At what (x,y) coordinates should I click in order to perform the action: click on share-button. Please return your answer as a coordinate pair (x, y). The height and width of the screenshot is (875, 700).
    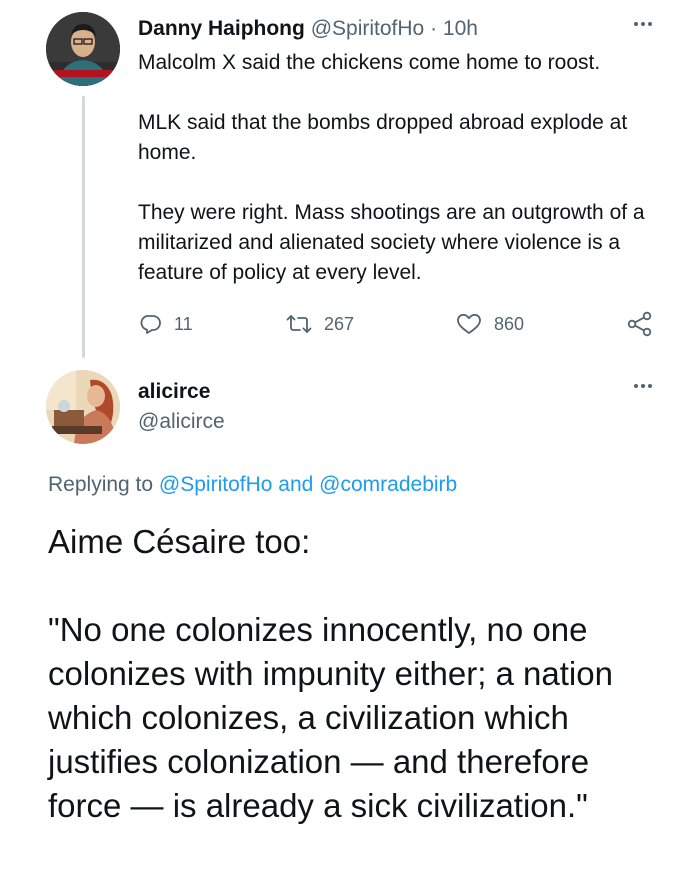
    Looking at the image, I should click on (640, 324).